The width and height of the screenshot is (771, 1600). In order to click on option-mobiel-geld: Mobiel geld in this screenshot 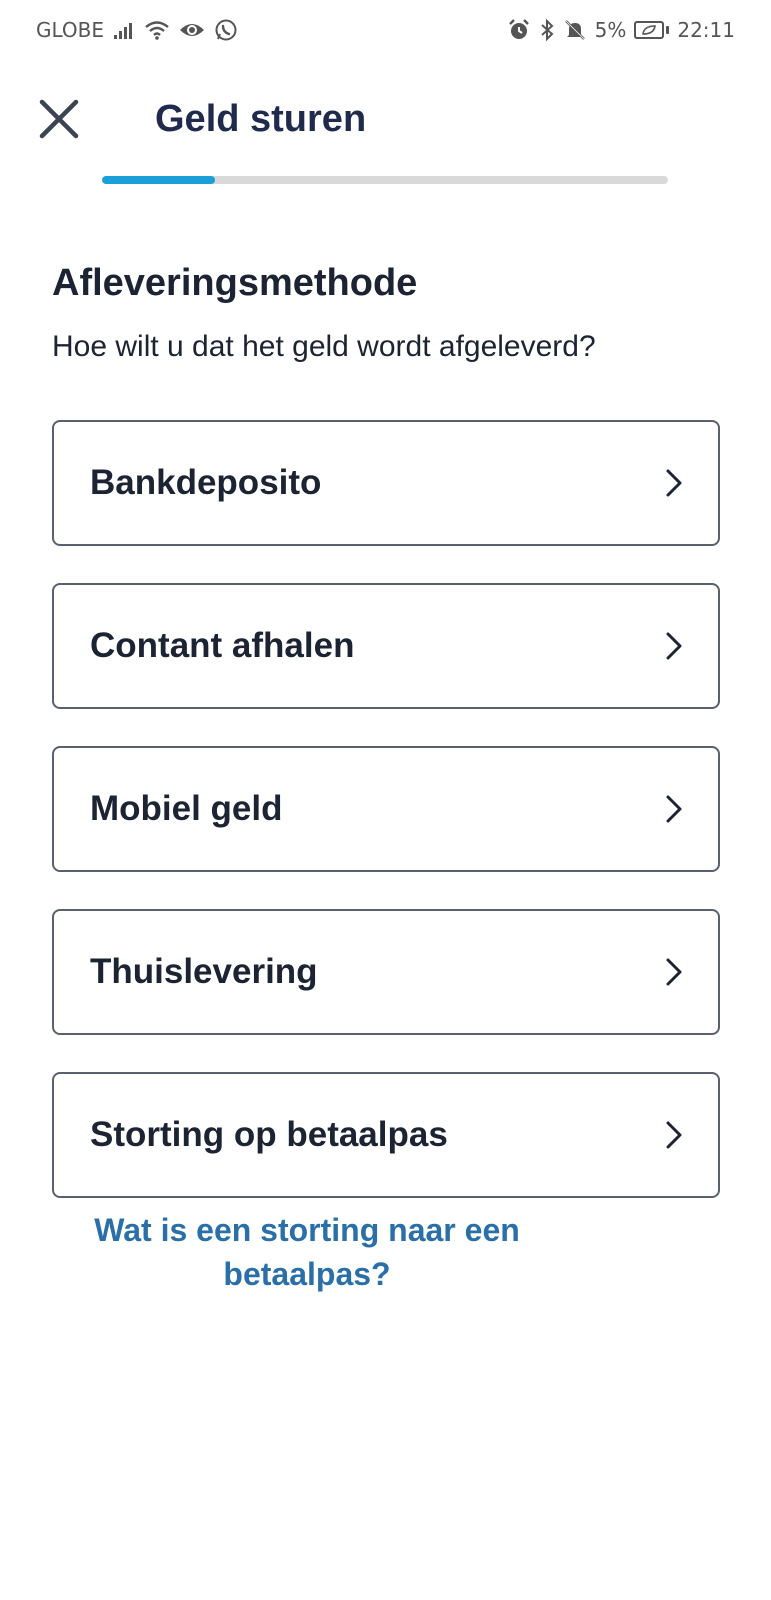, I will do `click(386, 809)`.